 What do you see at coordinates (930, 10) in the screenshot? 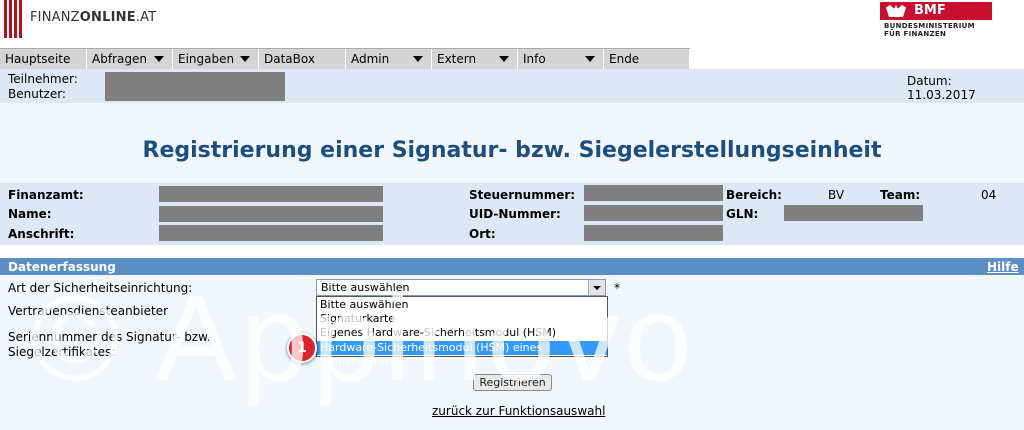
I see `bmf-short: BMF` at bounding box center [930, 10].